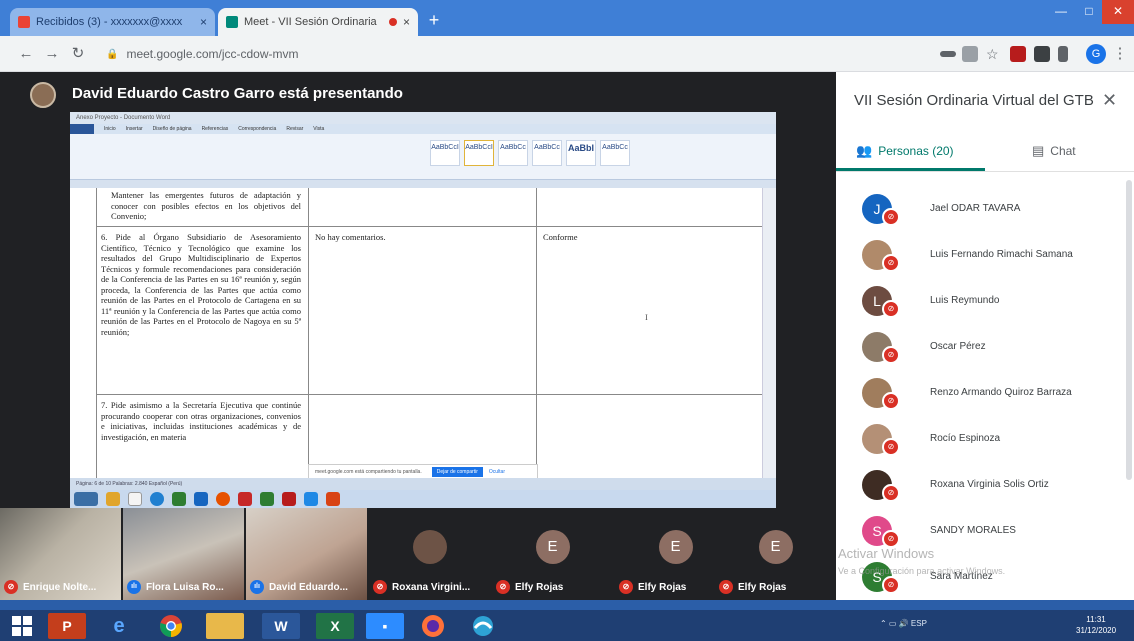 The image size is (1134, 641). What do you see at coordinates (985, 485) in the screenshot?
I see `list-item: ⊘ Roxana Virginia Solis Ortiz` at bounding box center [985, 485].